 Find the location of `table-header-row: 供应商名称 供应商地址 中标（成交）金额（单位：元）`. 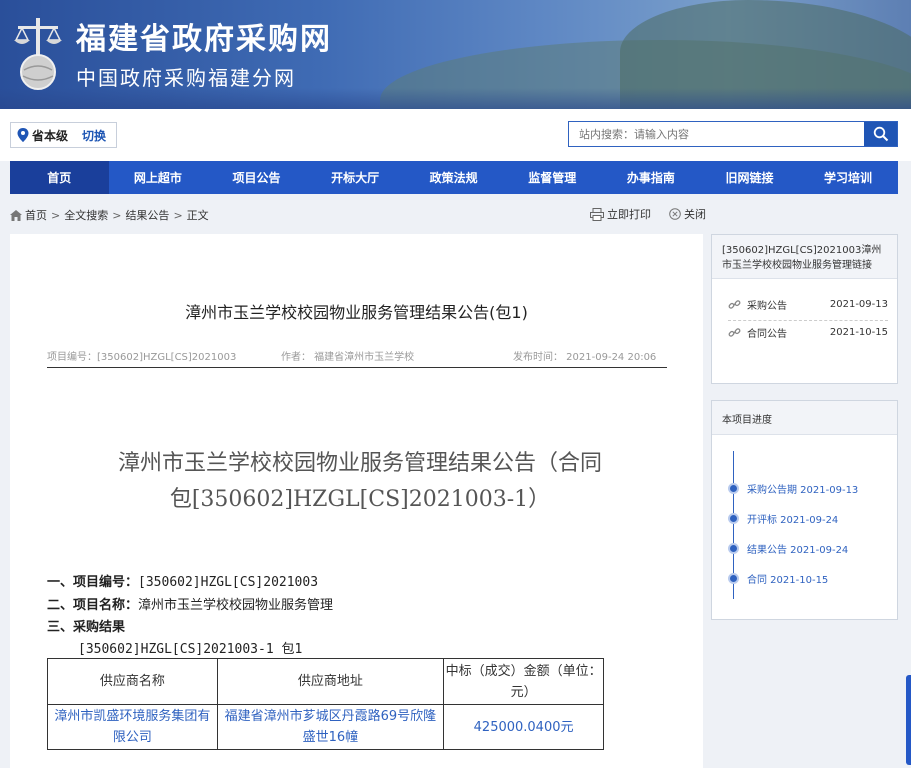

table-header-row: 供应商名称 供应商地址 中标（成交）金额（单位：元） is located at coordinates (325, 681).